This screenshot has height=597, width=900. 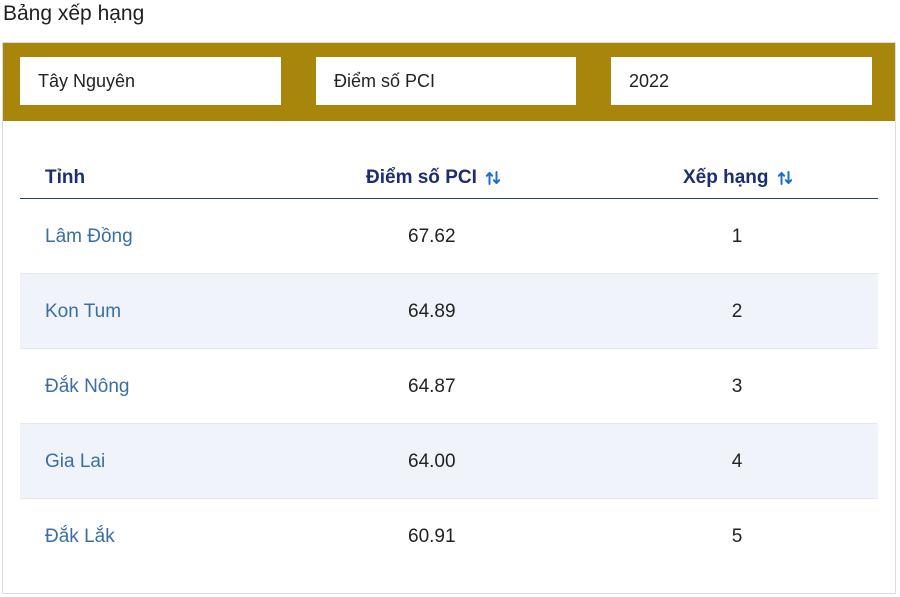 What do you see at coordinates (74, 13) in the screenshot?
I see `page-title: Bảng xếp hạng` at bounding box center [74, 13].